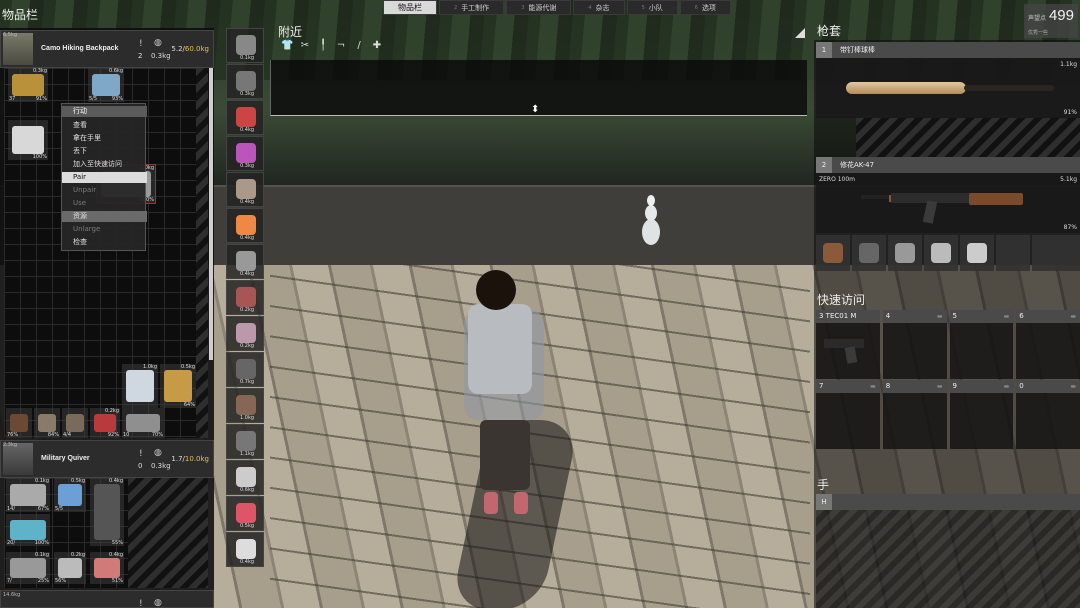  I want to click on can-item: 84%, so click(47, 423).